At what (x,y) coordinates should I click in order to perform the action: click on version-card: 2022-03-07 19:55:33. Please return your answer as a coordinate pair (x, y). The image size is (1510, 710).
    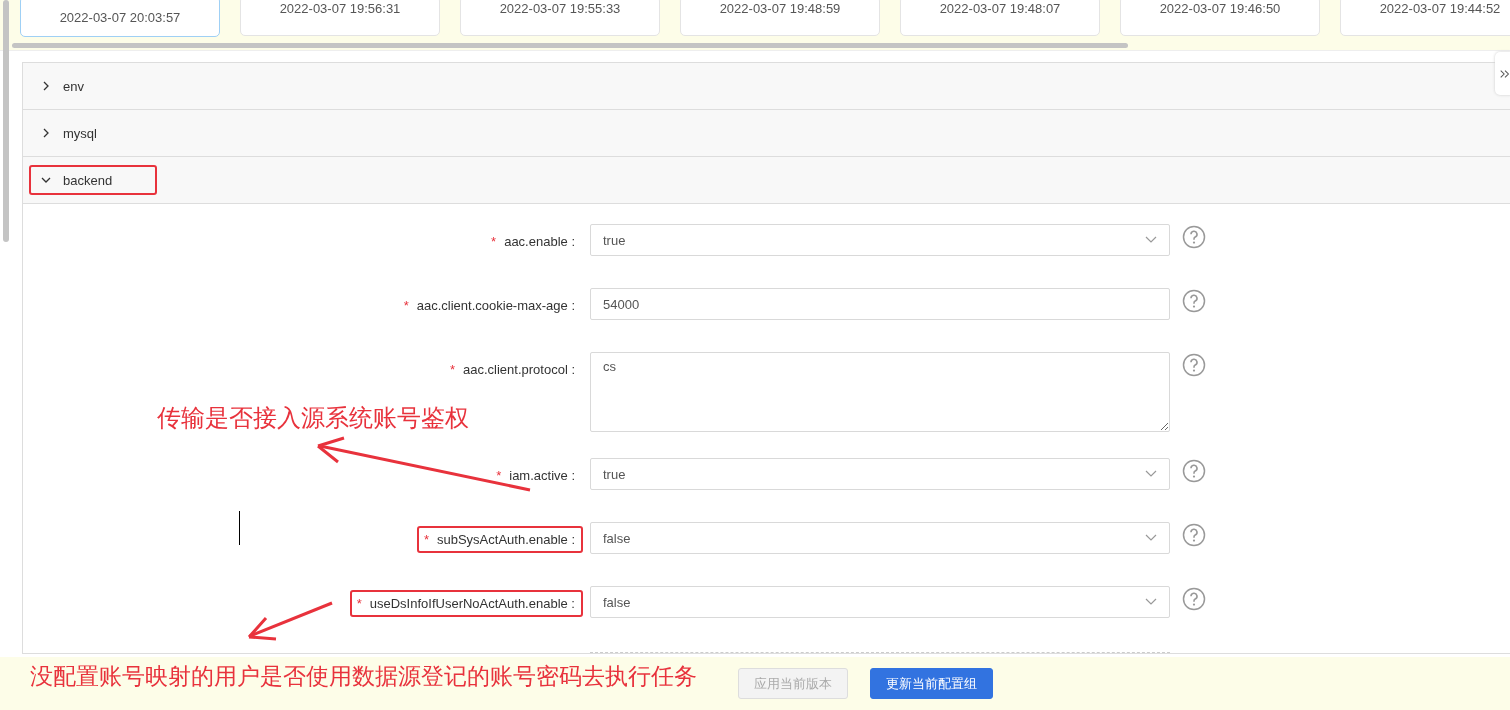
    Looking at the image, I should click on (560, 18).